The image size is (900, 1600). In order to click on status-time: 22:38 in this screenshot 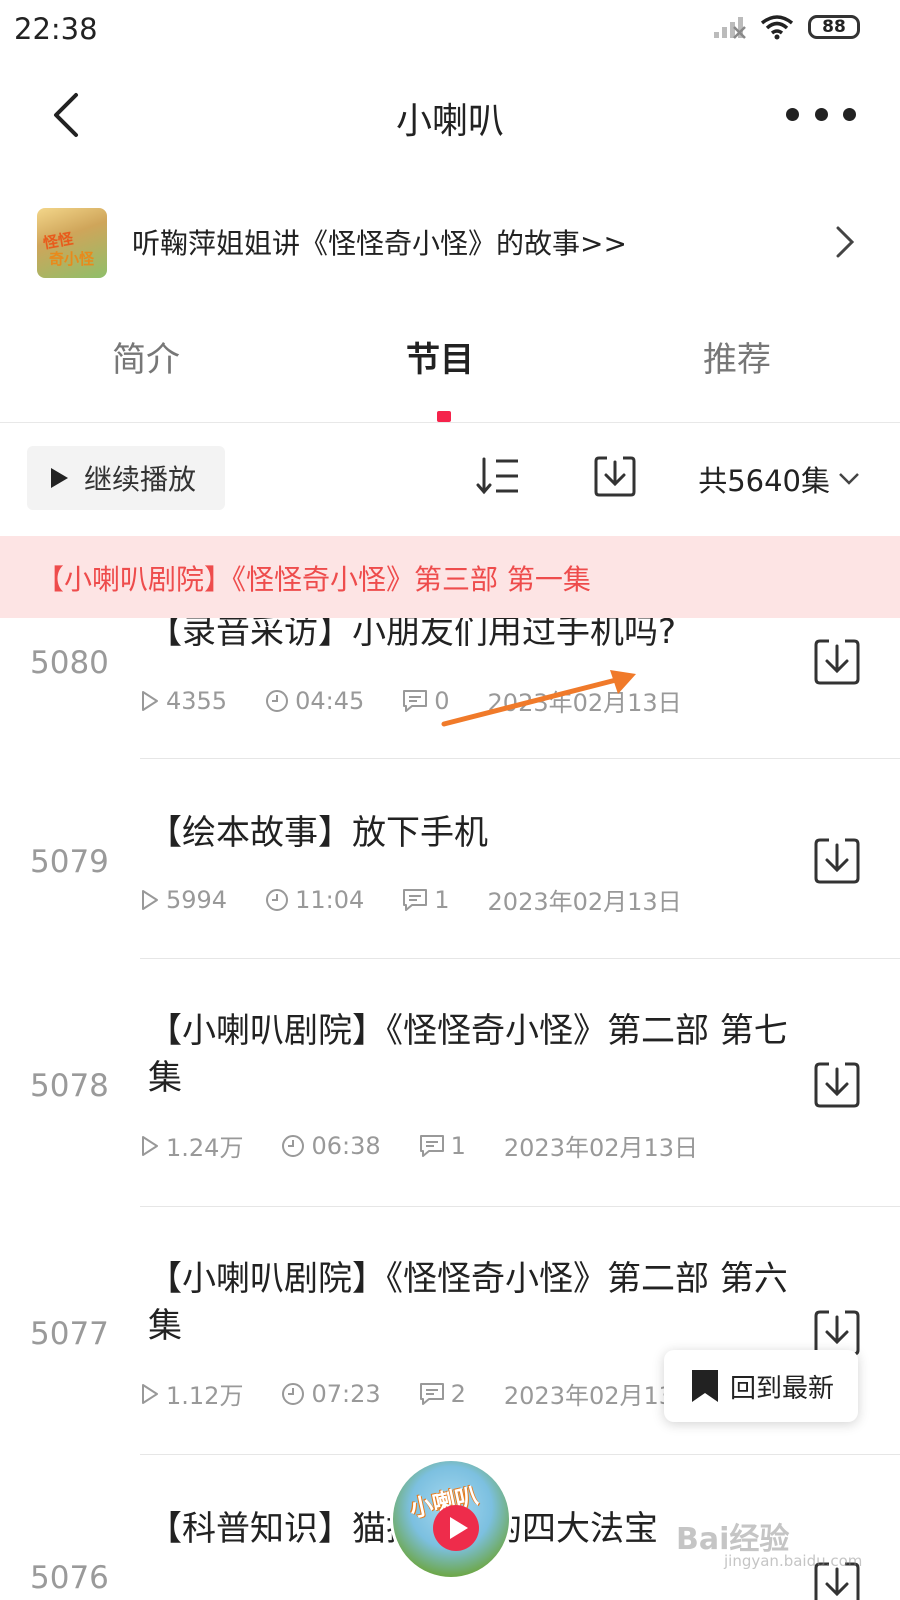, I will do `click(56, 29)`.